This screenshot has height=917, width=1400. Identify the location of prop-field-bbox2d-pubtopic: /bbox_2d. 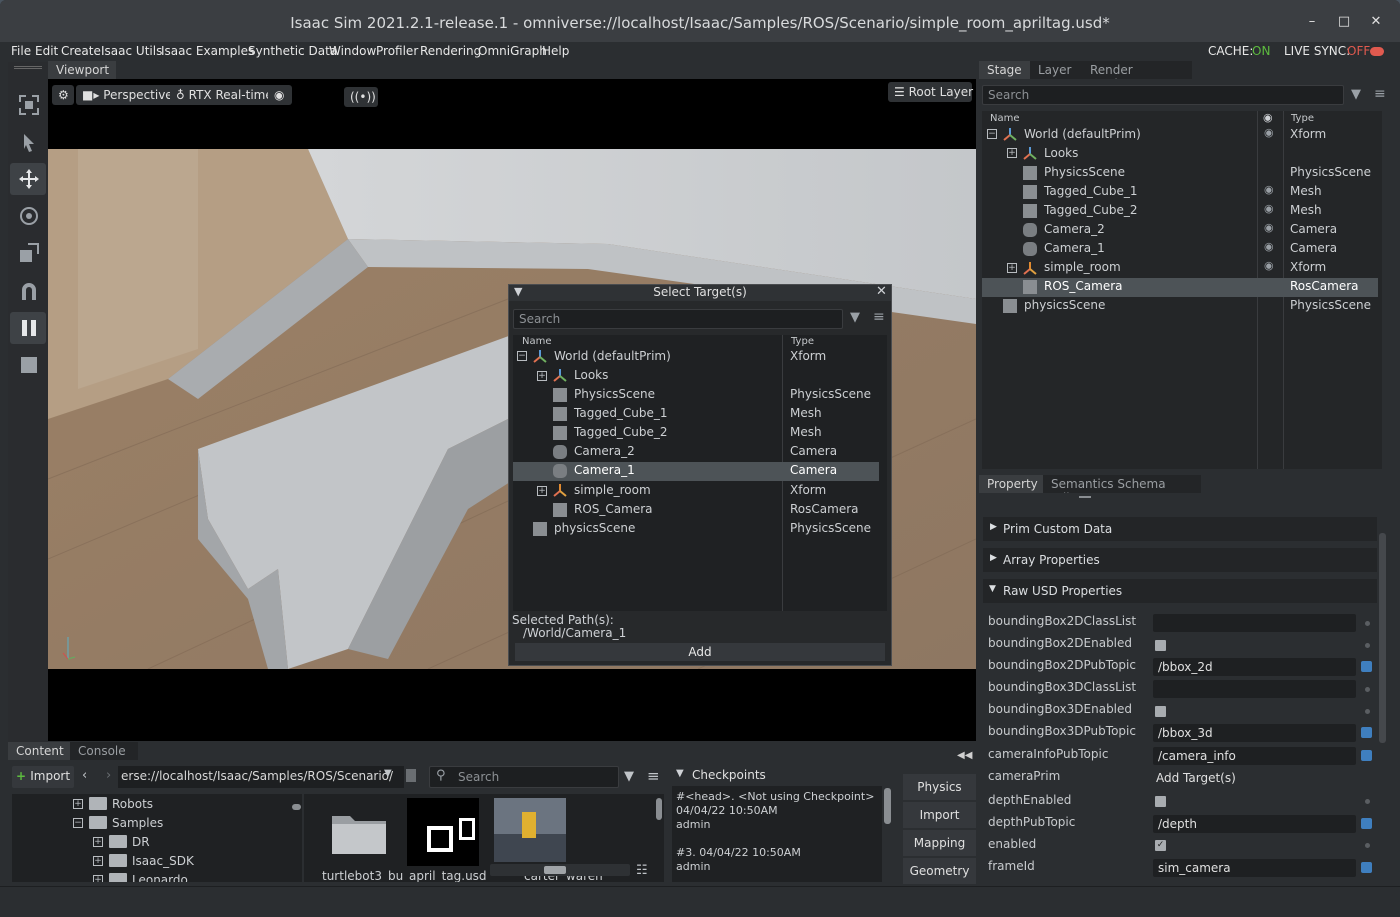
(1254, 667).